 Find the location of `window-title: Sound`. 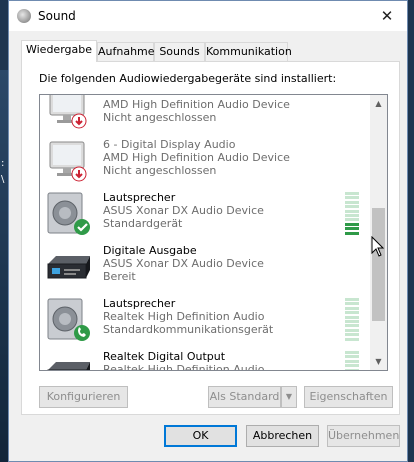

window-title: Sound is located at coordinates (57, 16).